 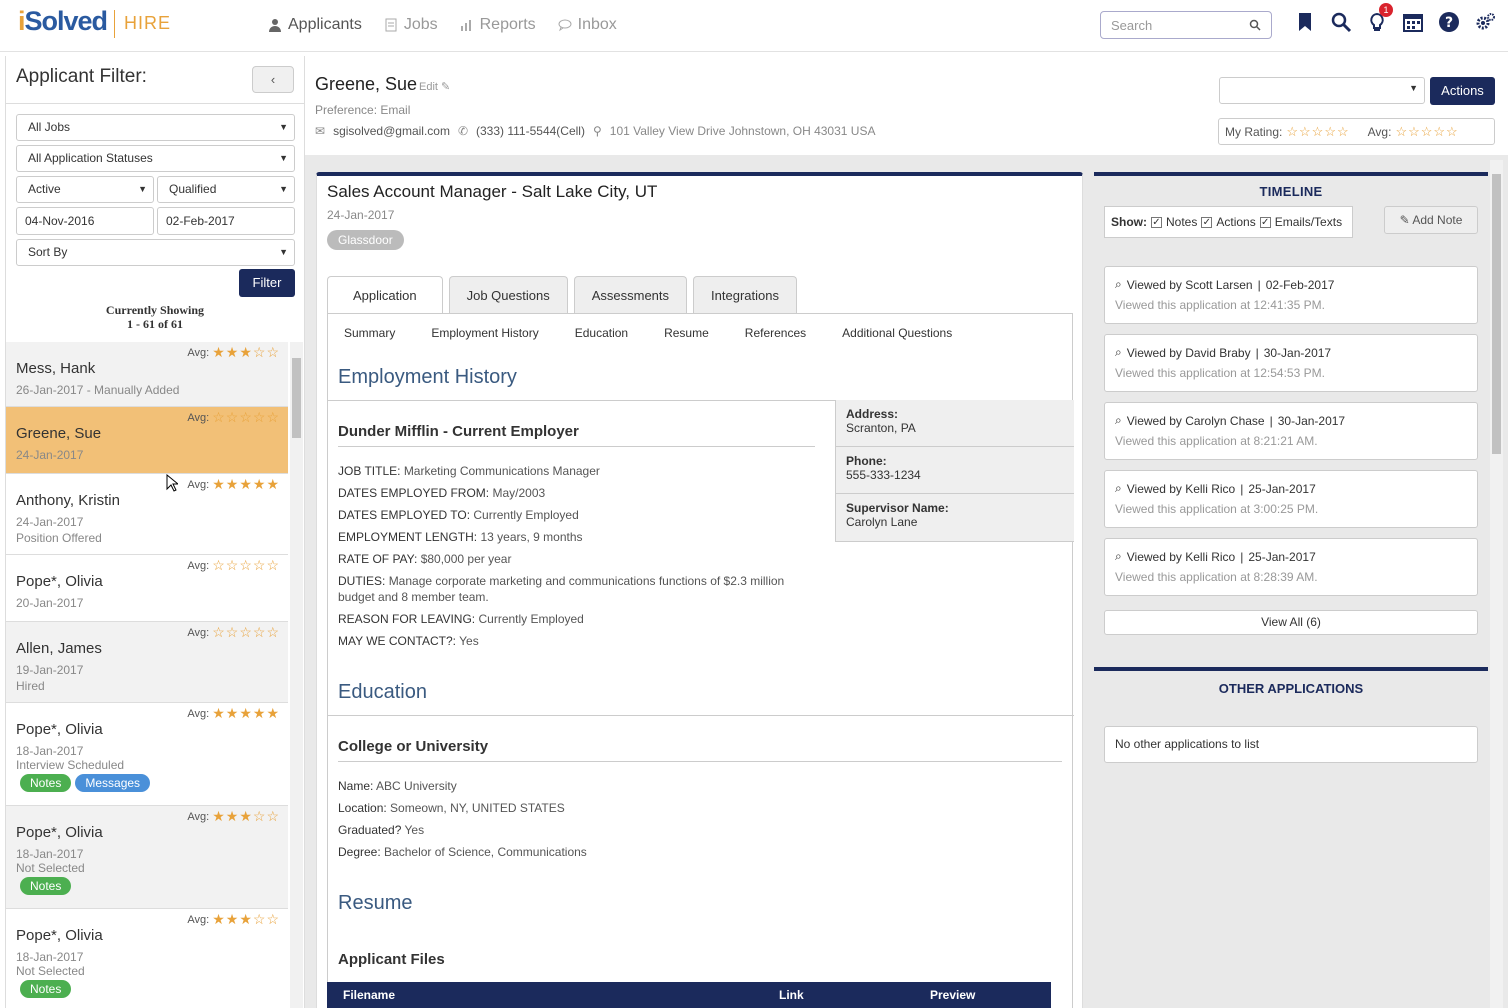 What do you see at coordinates (155, 158) in the screenshot?
I see `status-filter-select: All Application Statuses ▼` at bounding box center [155, 158].